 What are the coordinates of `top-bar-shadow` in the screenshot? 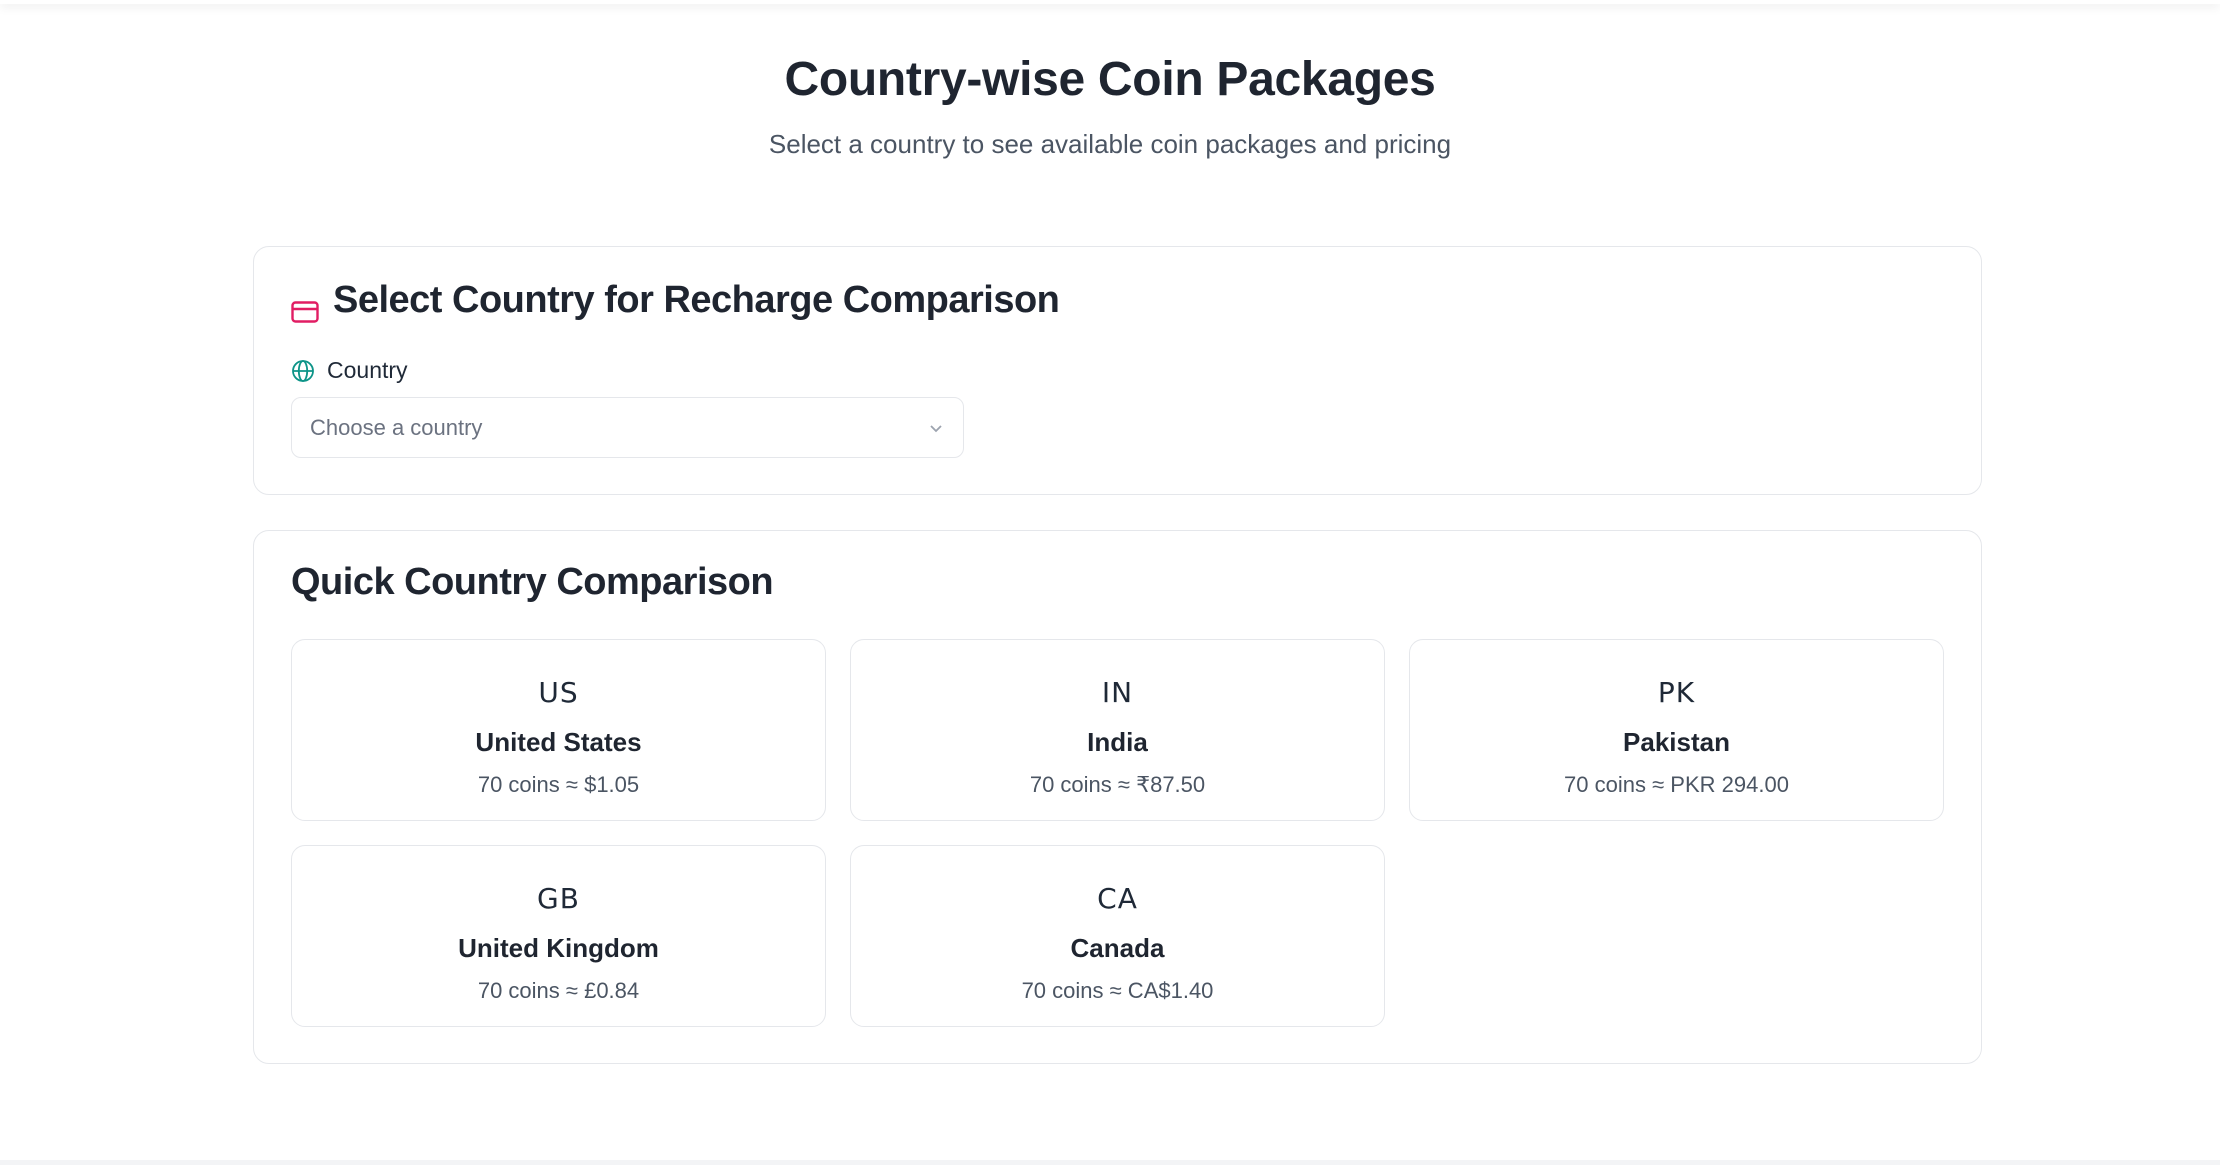 It's located at (1110, 2).